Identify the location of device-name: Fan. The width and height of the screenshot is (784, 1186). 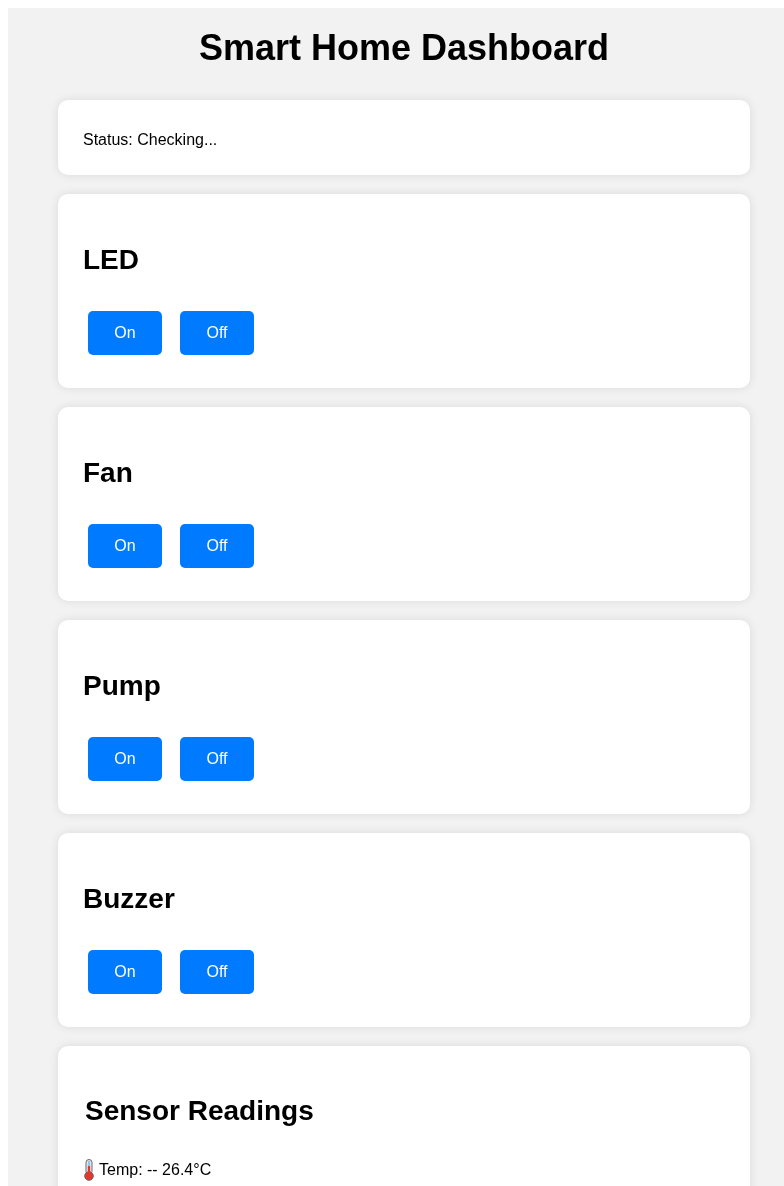
(108, 473).